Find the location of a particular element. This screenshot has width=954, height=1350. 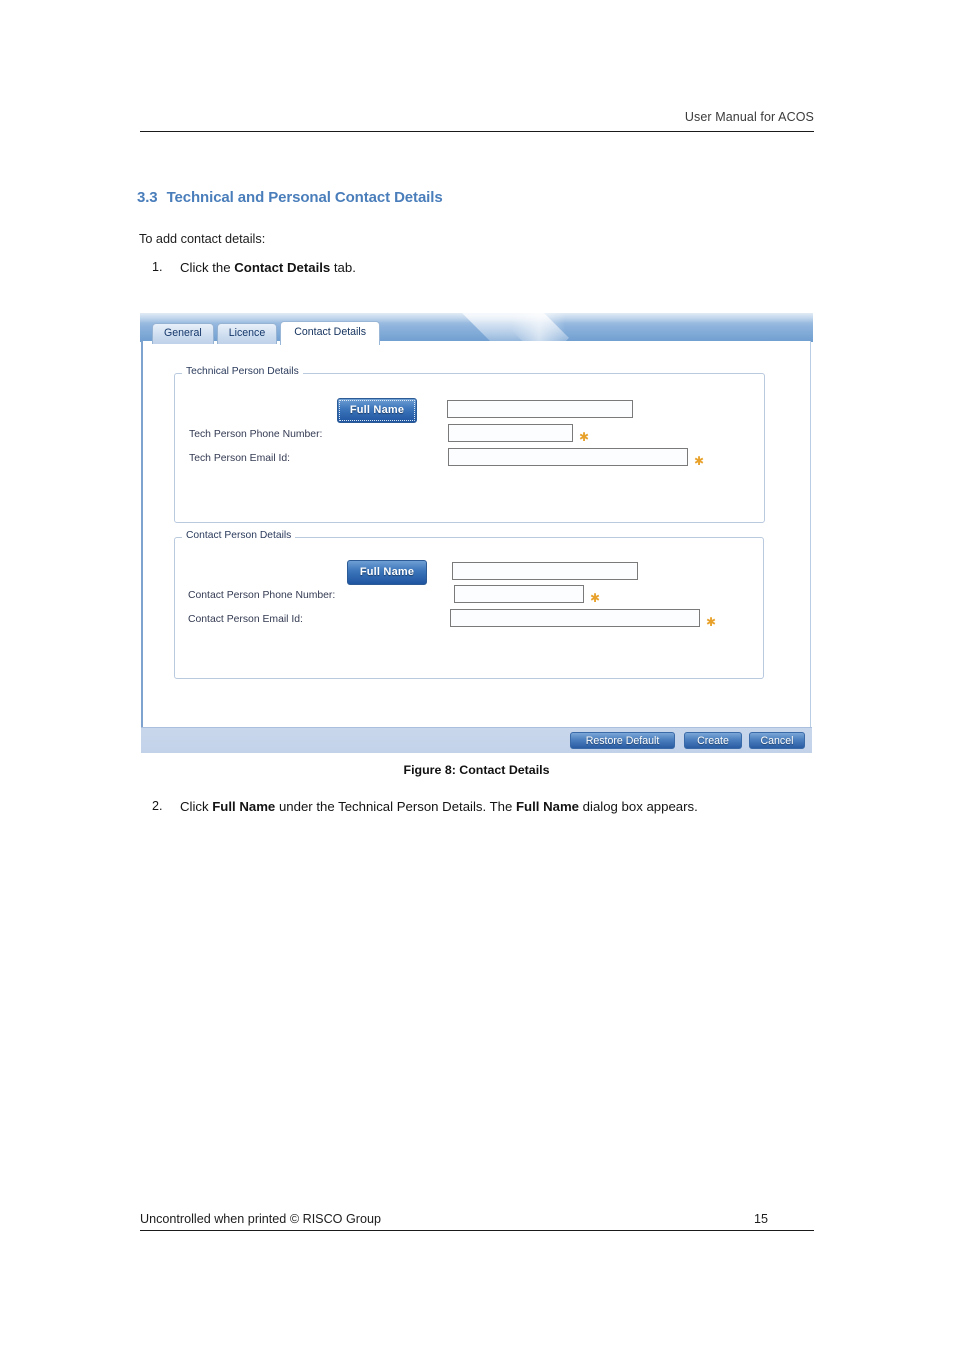

contact-full-name-button: Full Name is located at coordinates (387, 572).